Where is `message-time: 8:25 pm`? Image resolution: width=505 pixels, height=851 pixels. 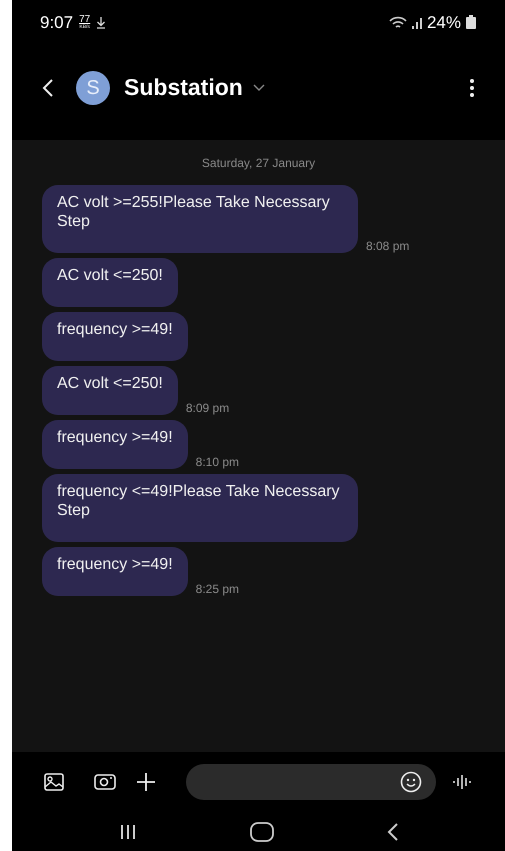 message-time: 8:25 pm is located at coordinates (217, 589).